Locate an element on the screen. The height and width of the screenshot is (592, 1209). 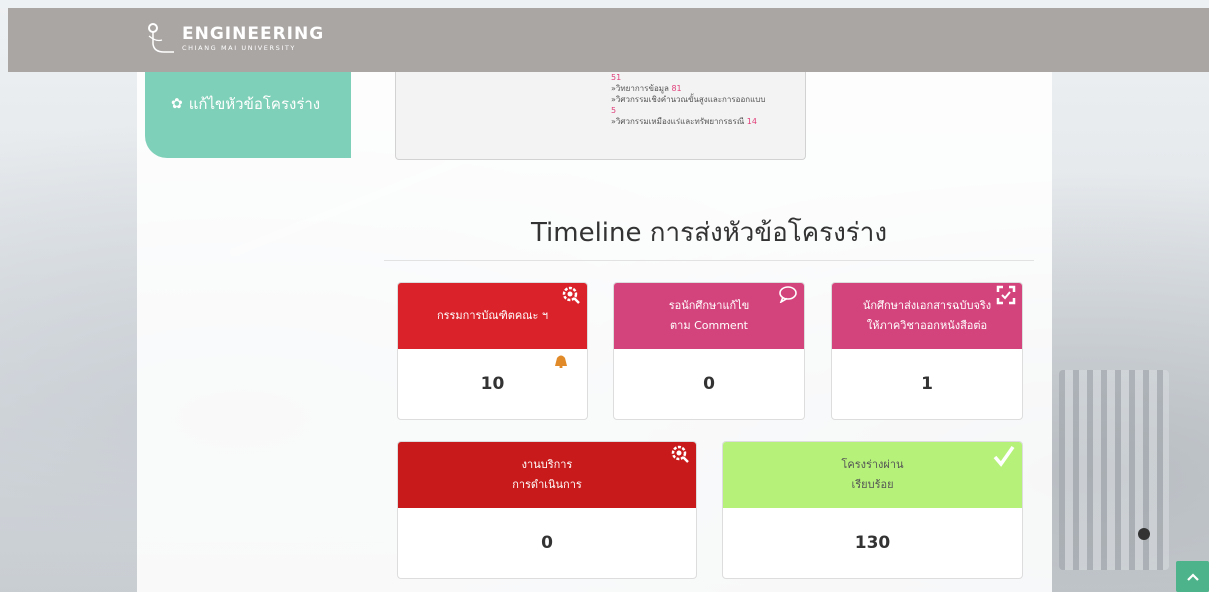
logo-title: ENGINEERING is located at coordinates (253, 34).